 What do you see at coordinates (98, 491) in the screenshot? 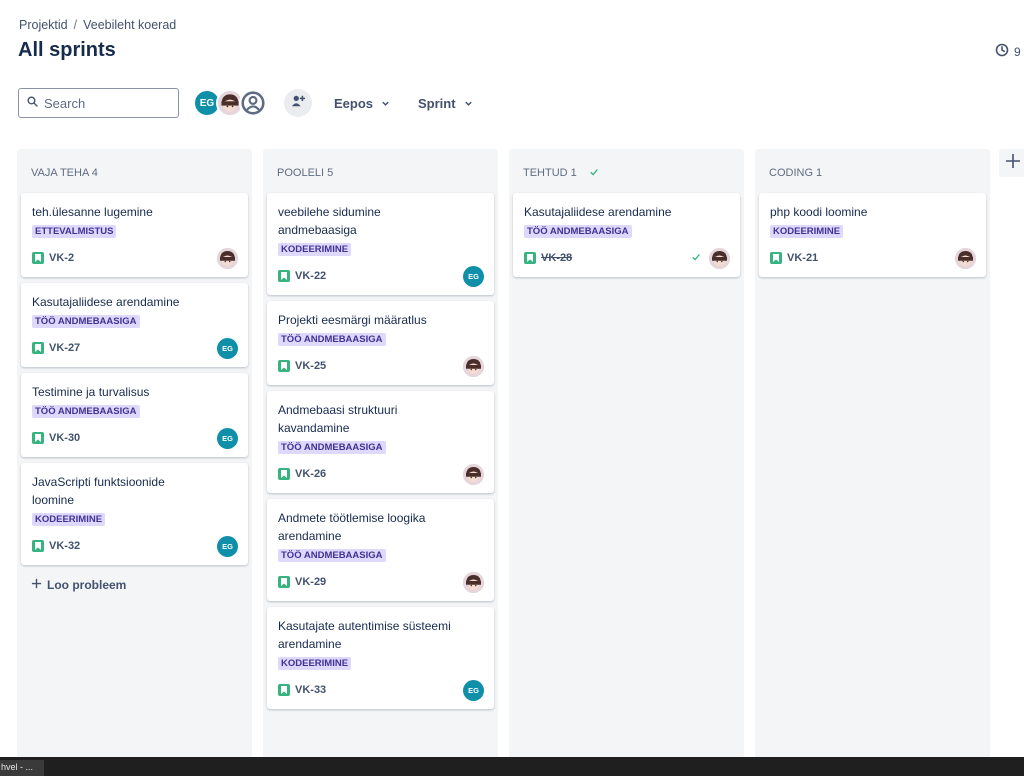
I see `issue-title: JavaScripti funktsioonide loomine` at bounding box center [98, 491].